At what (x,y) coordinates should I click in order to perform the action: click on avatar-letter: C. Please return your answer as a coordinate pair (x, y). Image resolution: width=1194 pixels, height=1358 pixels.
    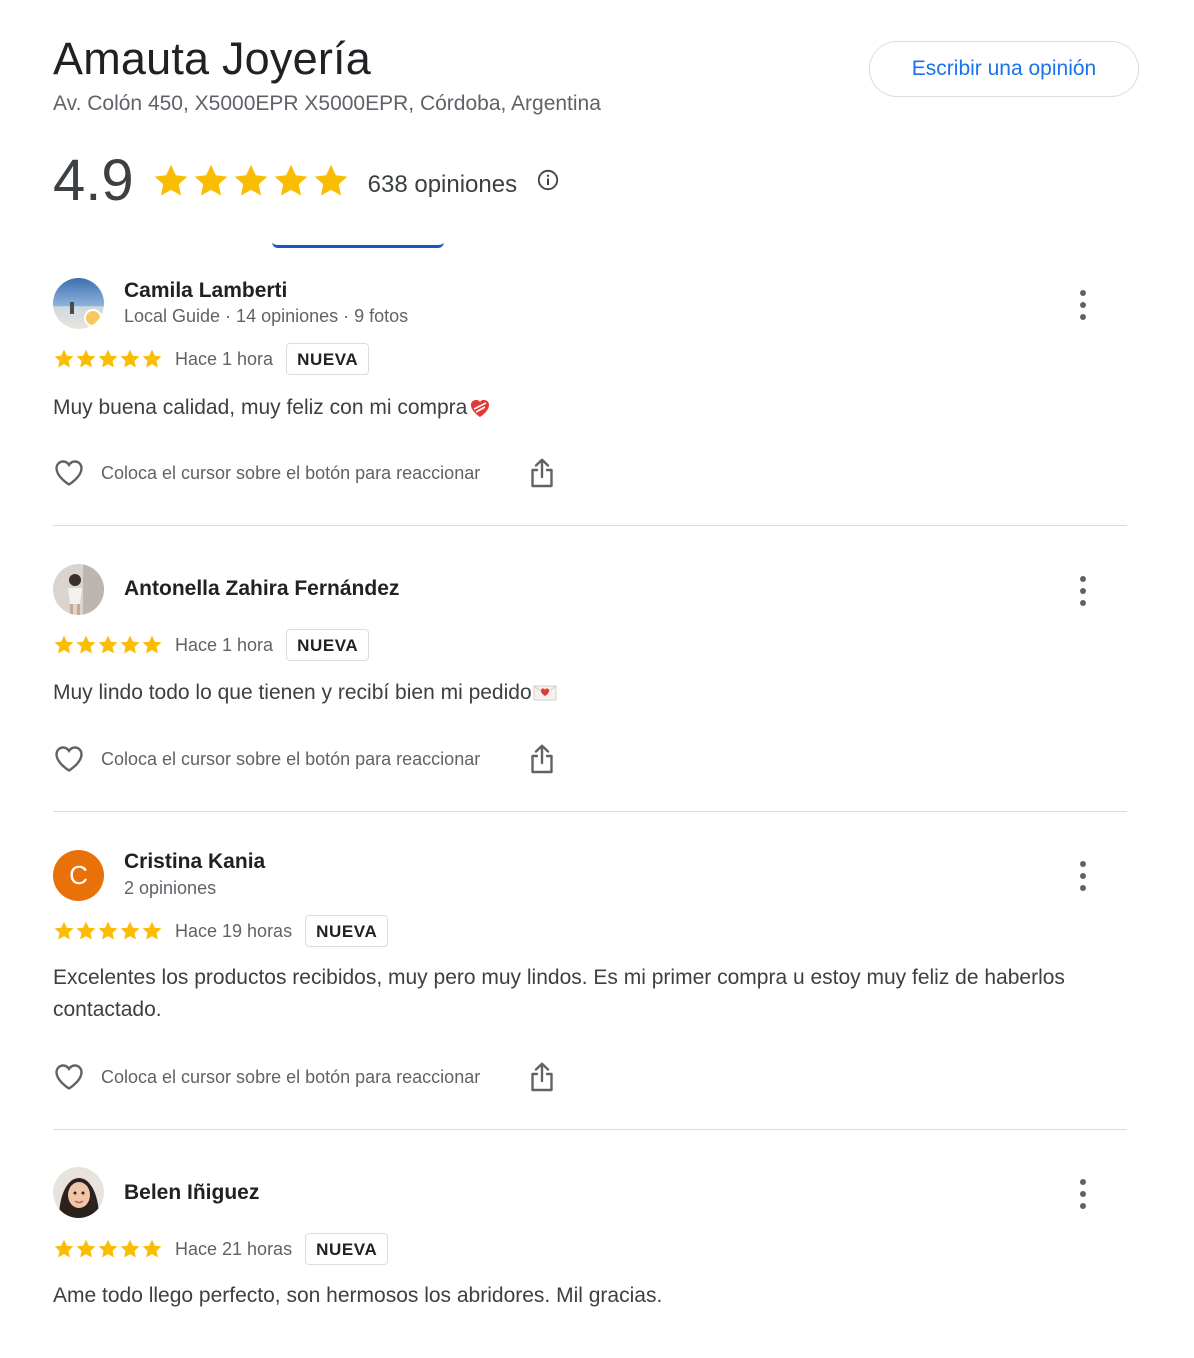
    Looking at the image, I should click on (78, 875).